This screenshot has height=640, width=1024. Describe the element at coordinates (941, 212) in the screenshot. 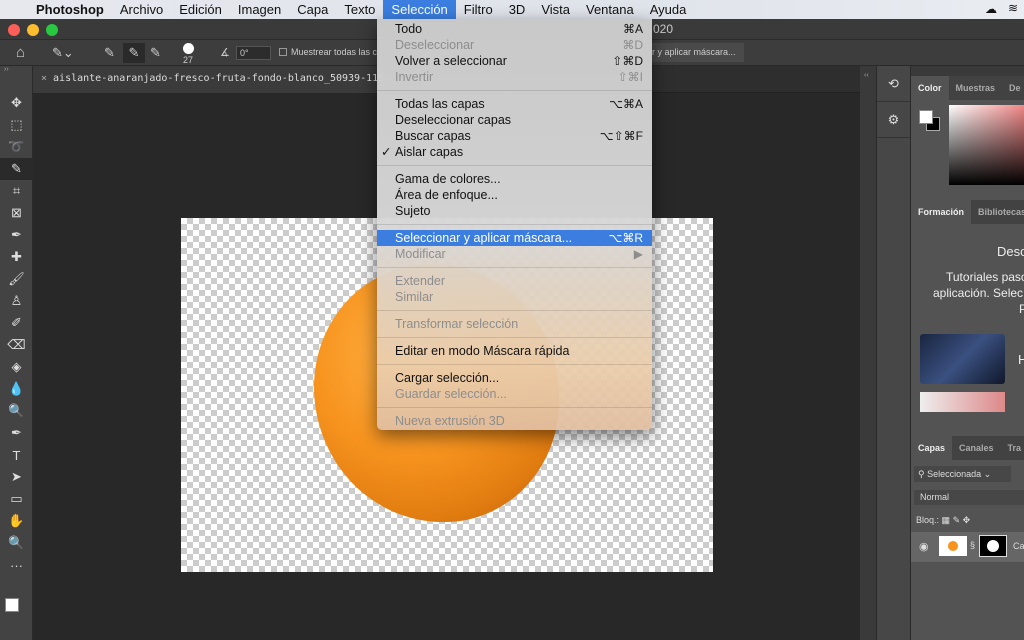

I see `tab-formacion: Formación` at that location.